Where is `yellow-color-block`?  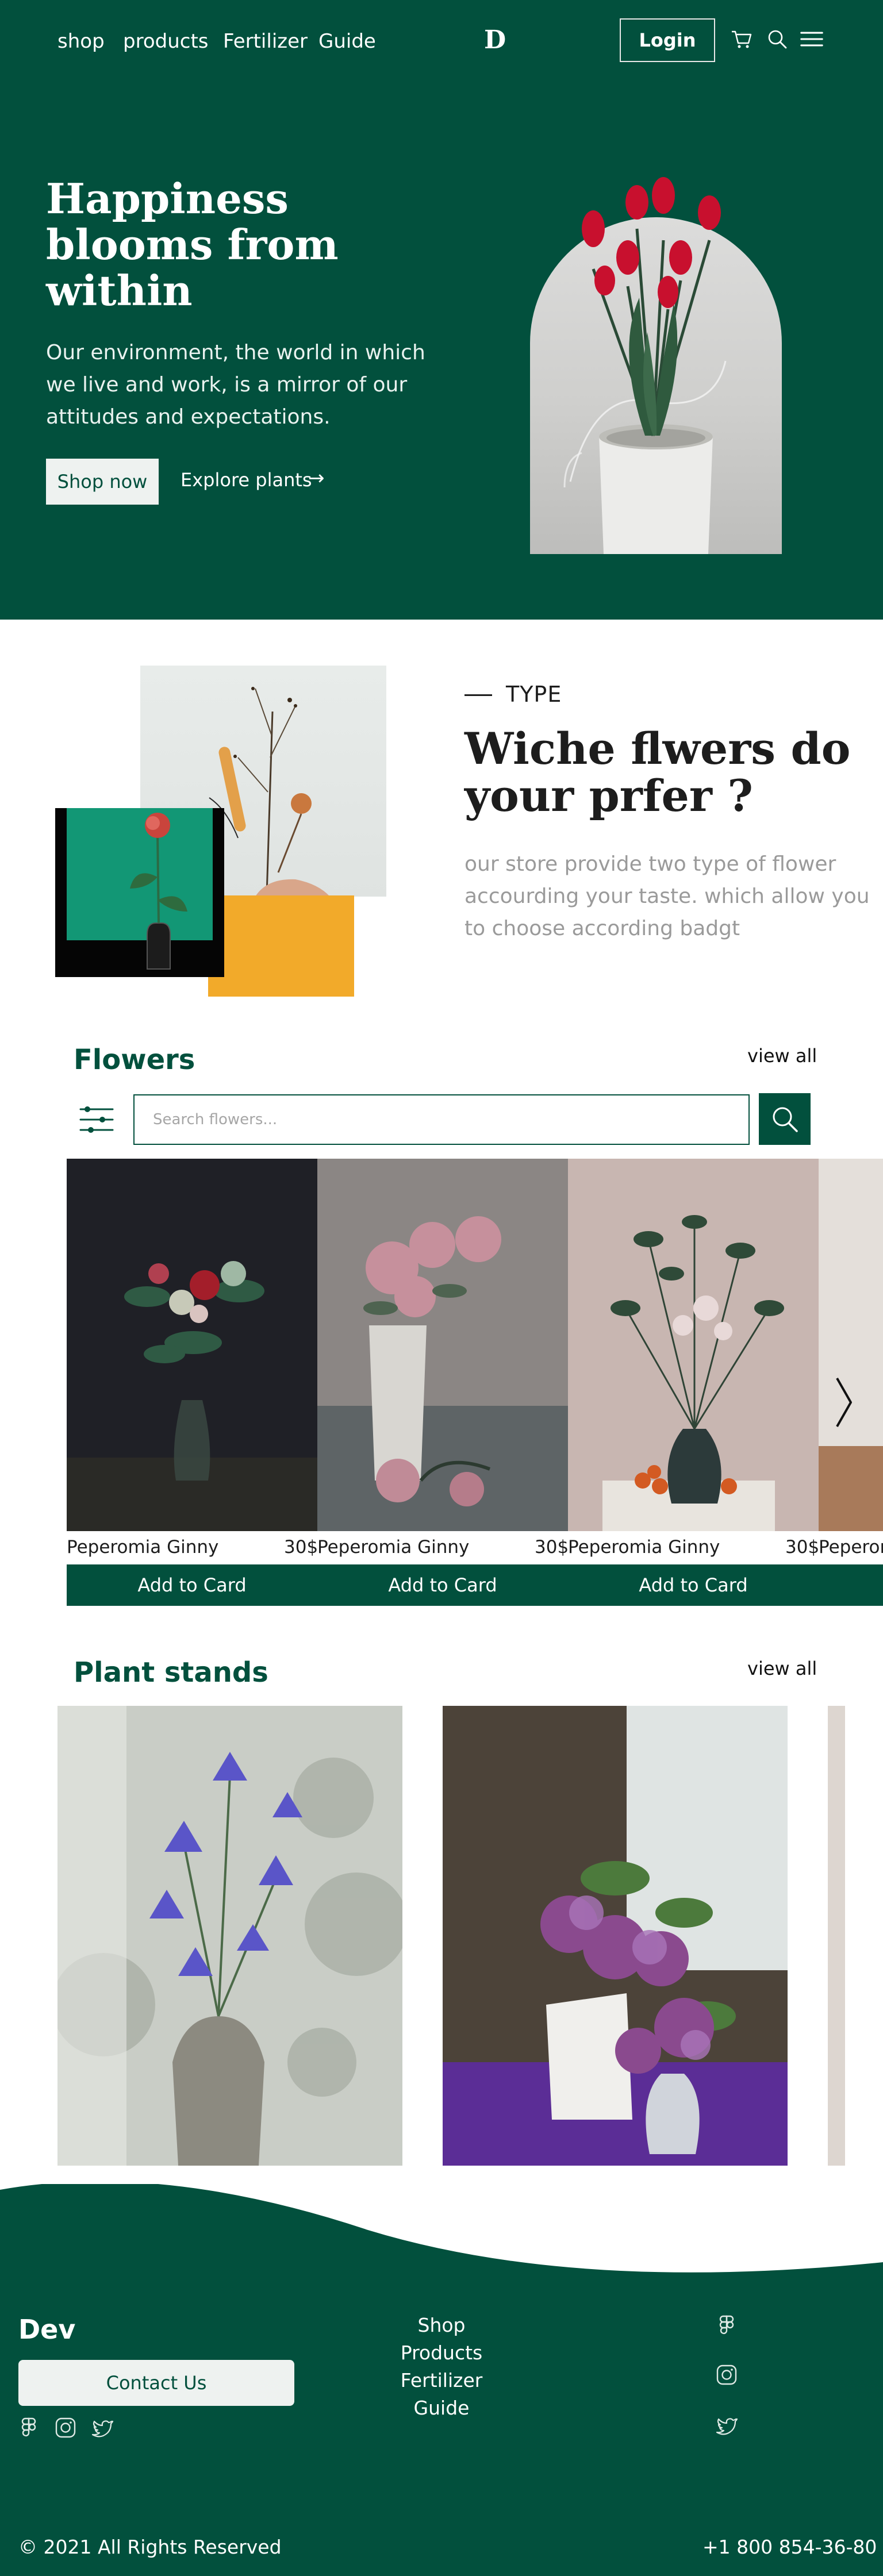
yellow-color-block is located at coordinates (281, 946).